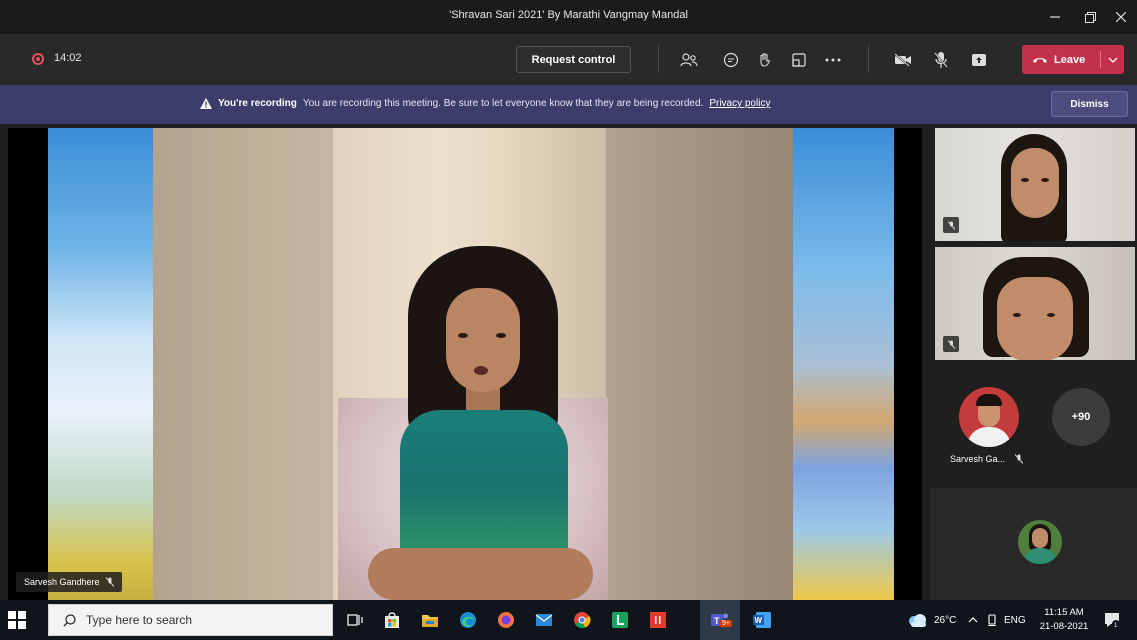 Image resolution: width=1137 pixels, height=640 pixels. Describe the element at coordinates (573, 59) in the screenshot. I see `request-control-button: Request control` at that location.